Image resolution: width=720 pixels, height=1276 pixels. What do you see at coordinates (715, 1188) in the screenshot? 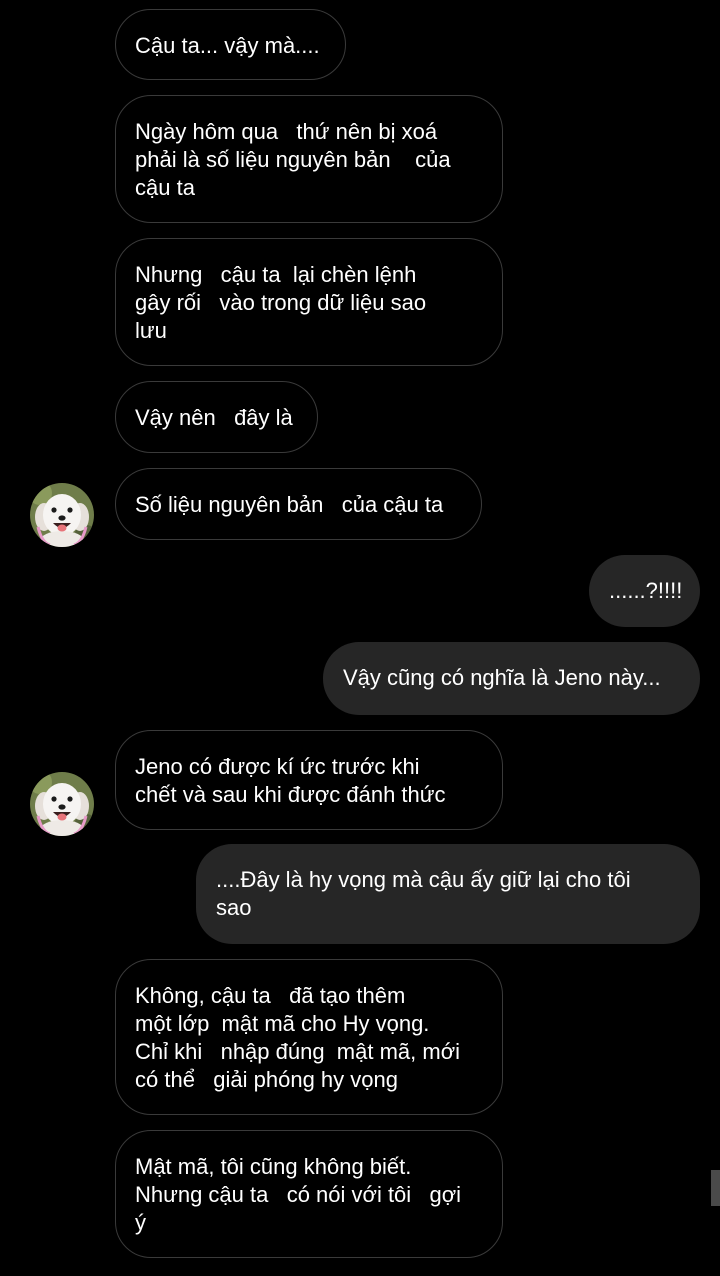
I see `scrollbar-thumb` at bounding box center [715, 1188].